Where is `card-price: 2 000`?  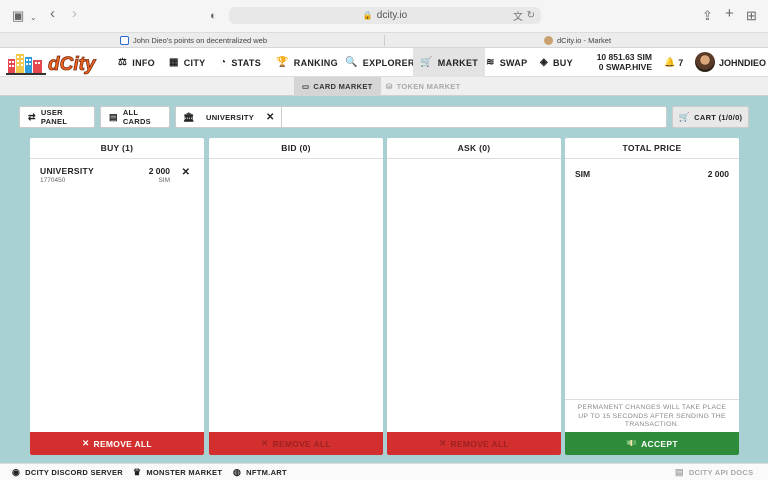 card-price: 2 000 is located at coordinates (159, 171).